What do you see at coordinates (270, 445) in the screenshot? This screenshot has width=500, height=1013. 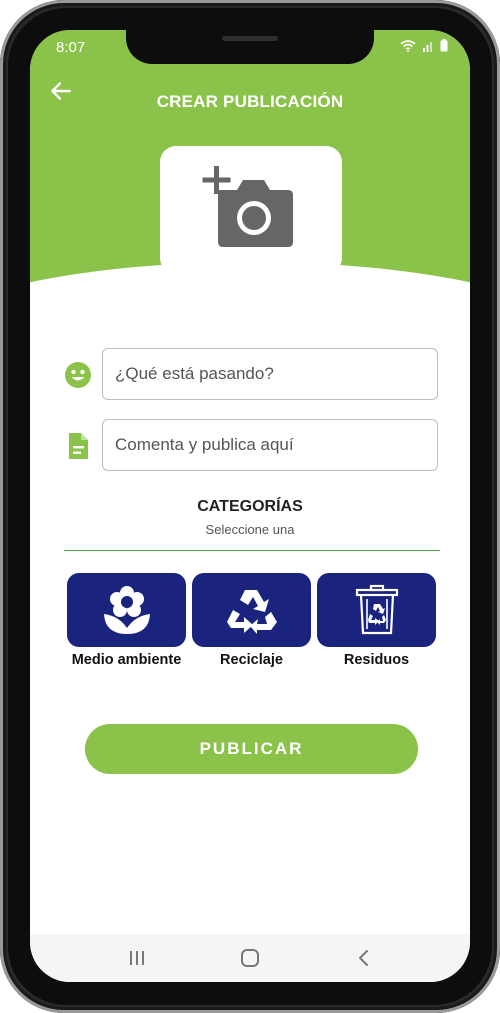 I see `comment-input` at bounding box center [270, 445].